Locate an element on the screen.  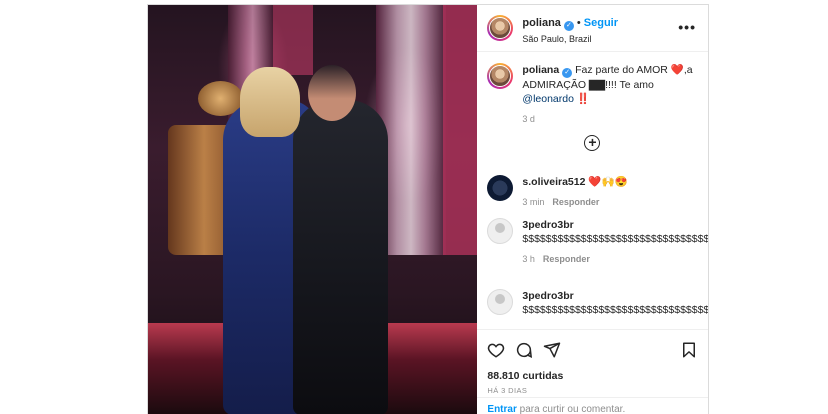
action-icons is located at coordinates (592, 350).